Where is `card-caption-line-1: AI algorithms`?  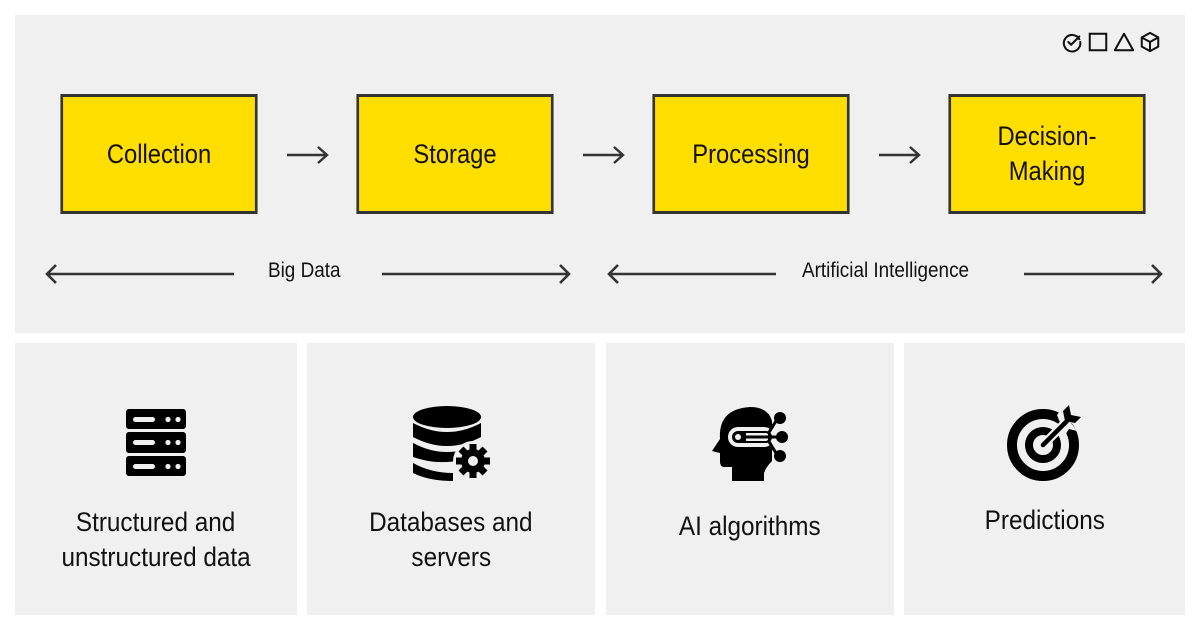
card-caption-line-1: AI algorithms is located at coordinates (750, 526).